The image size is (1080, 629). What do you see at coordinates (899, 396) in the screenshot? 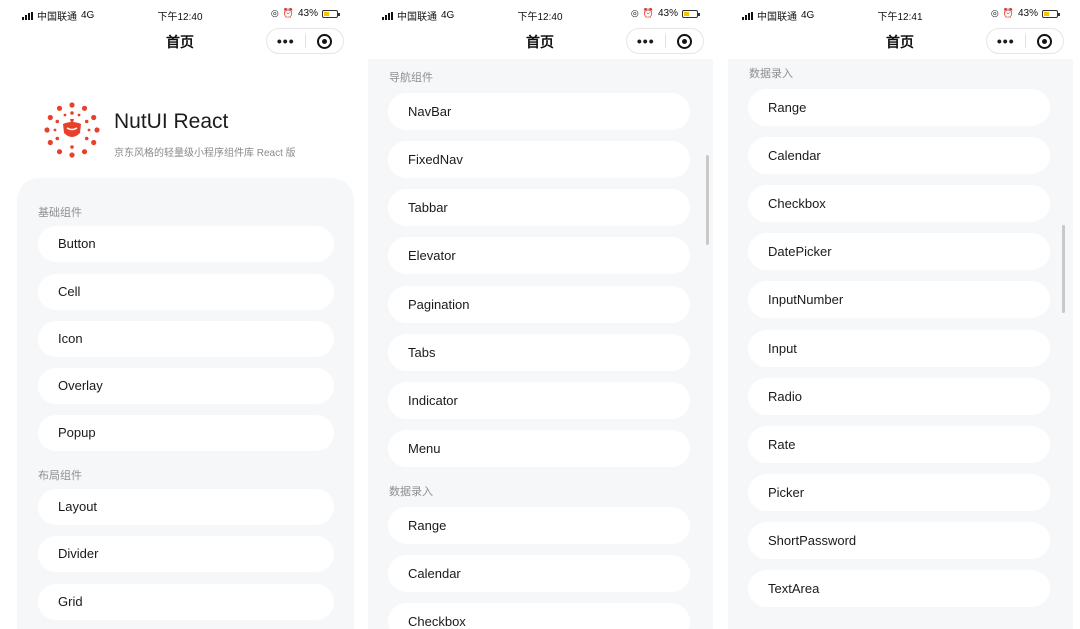
I see `list-item-radio: Radio` at bounding box center [899, 396].